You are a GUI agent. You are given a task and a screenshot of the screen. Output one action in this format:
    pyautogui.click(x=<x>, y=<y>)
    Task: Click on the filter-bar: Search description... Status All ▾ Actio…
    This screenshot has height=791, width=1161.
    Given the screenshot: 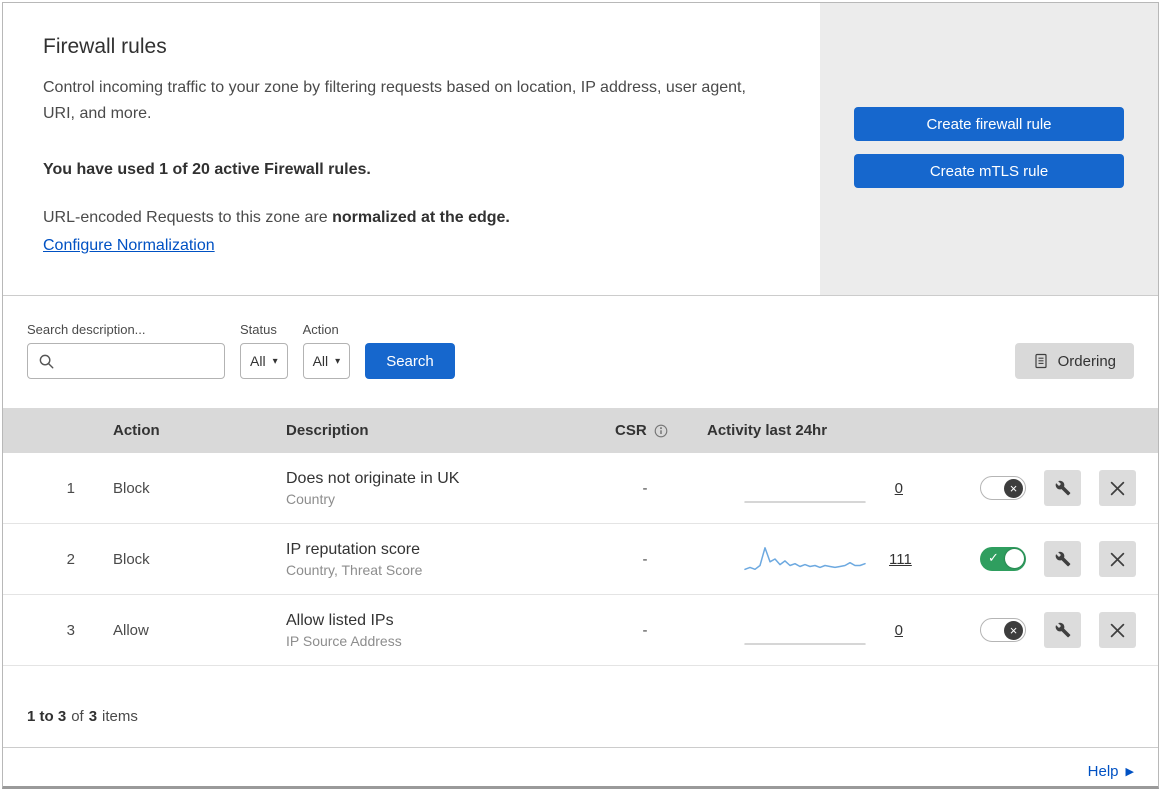 What is the action you would take?
    pyautogui.click(x=580, y=352)
    